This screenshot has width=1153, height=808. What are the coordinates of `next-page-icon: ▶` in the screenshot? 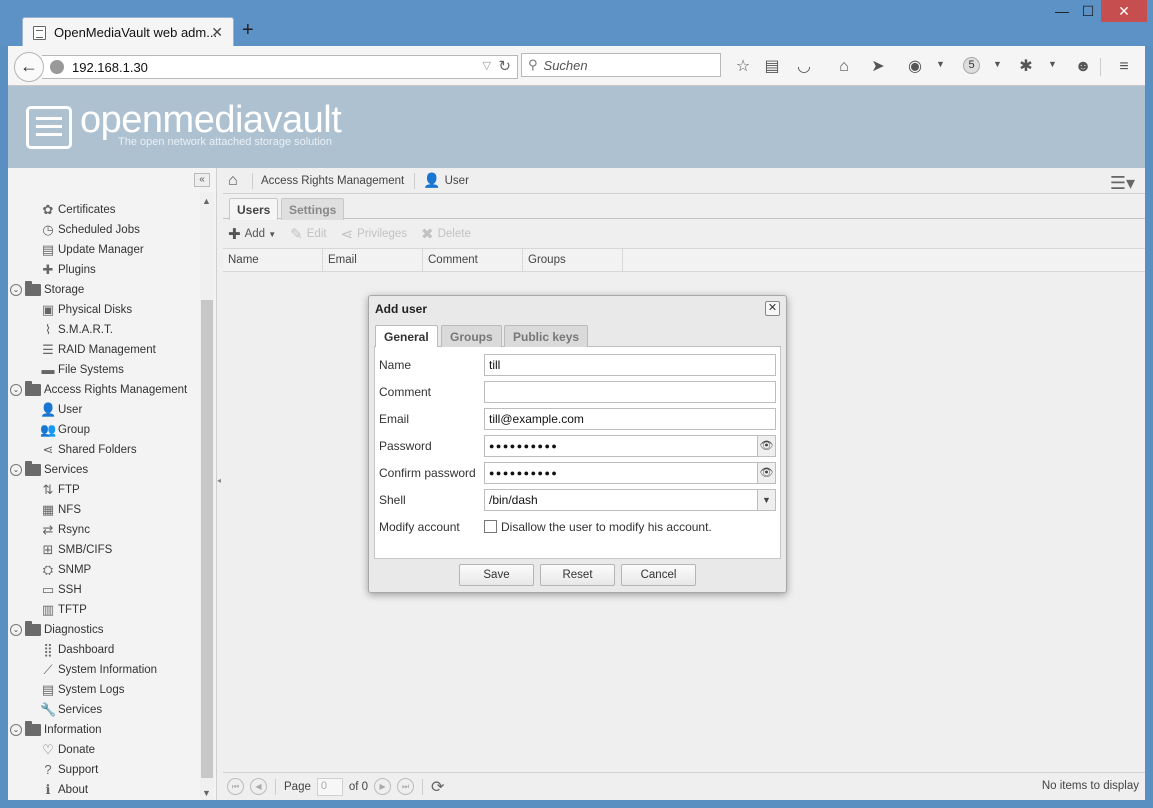 It's located at (383, 786).